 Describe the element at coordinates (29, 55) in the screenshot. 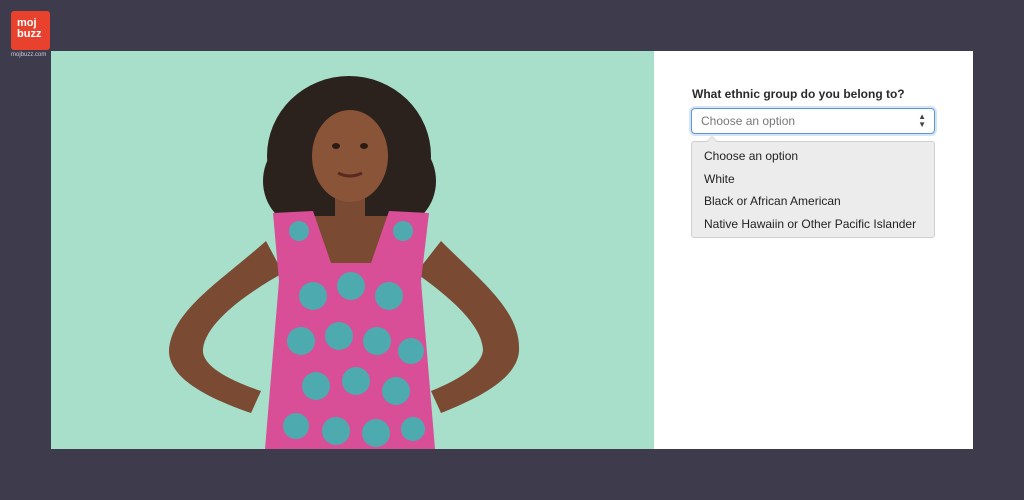

I see `logo-url: mojbuzz.com` at that location.